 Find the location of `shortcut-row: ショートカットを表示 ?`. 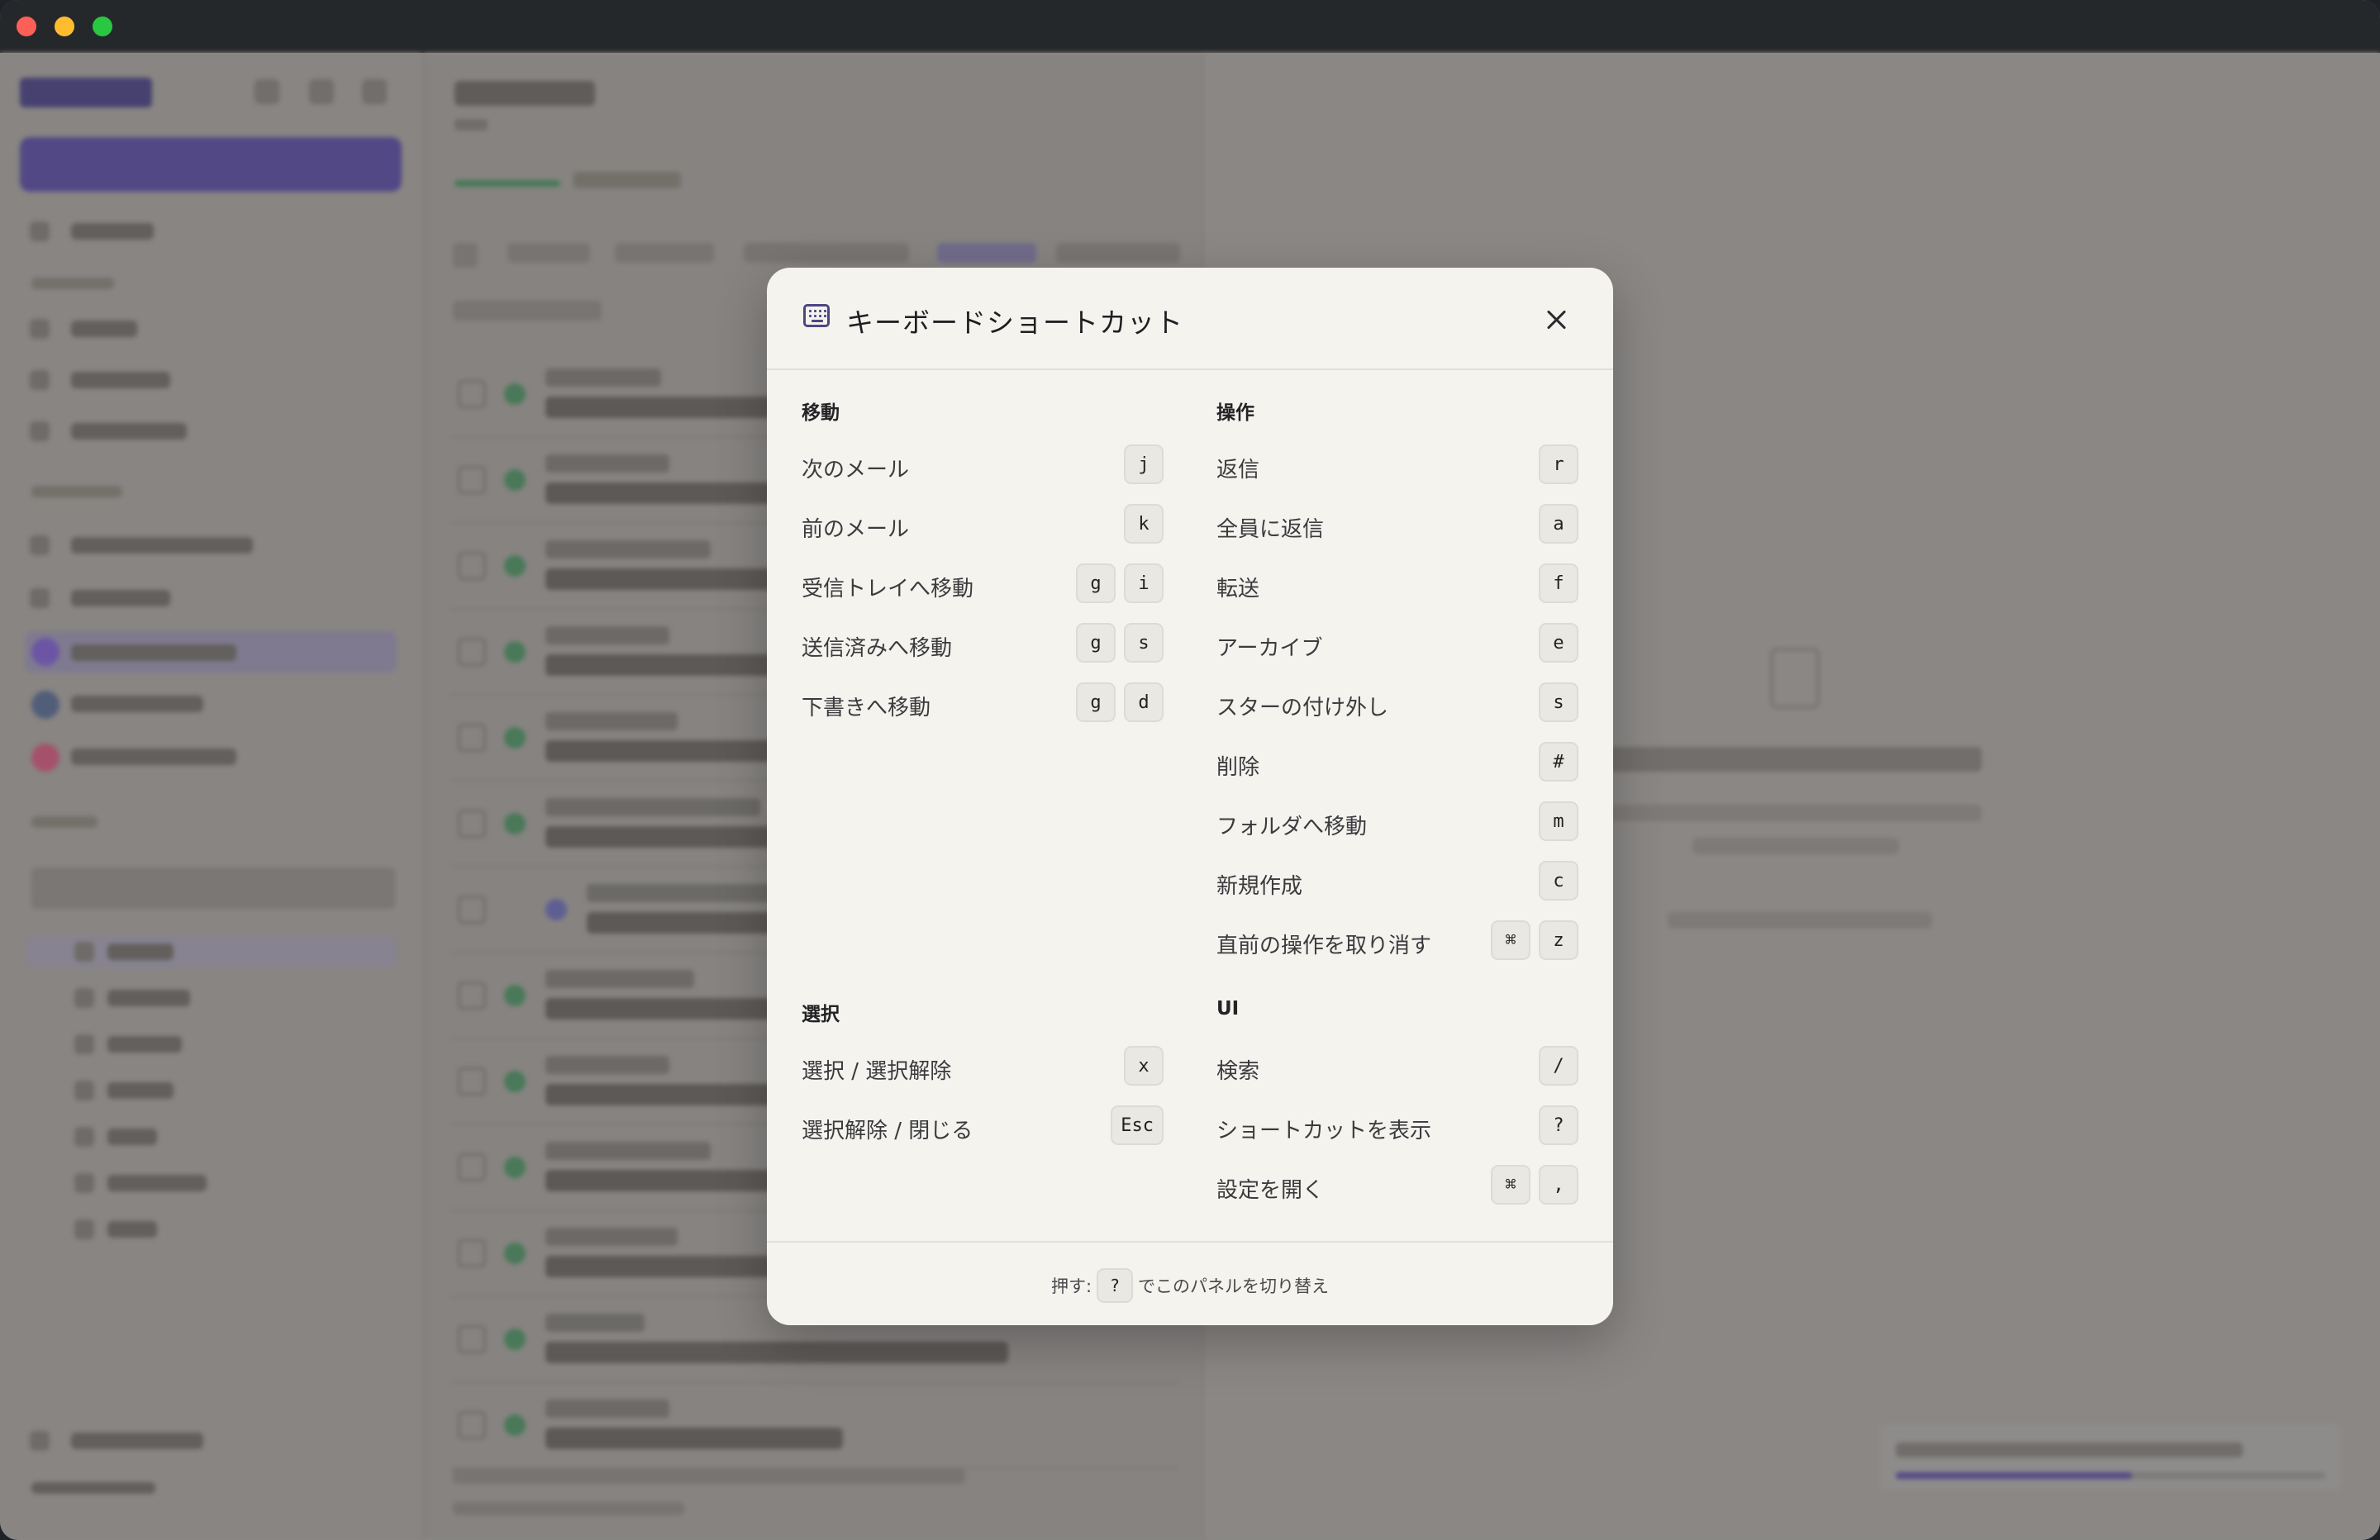

shortcut-row: ショートカットを表示 ? is located at coordinates (1397, 1126).